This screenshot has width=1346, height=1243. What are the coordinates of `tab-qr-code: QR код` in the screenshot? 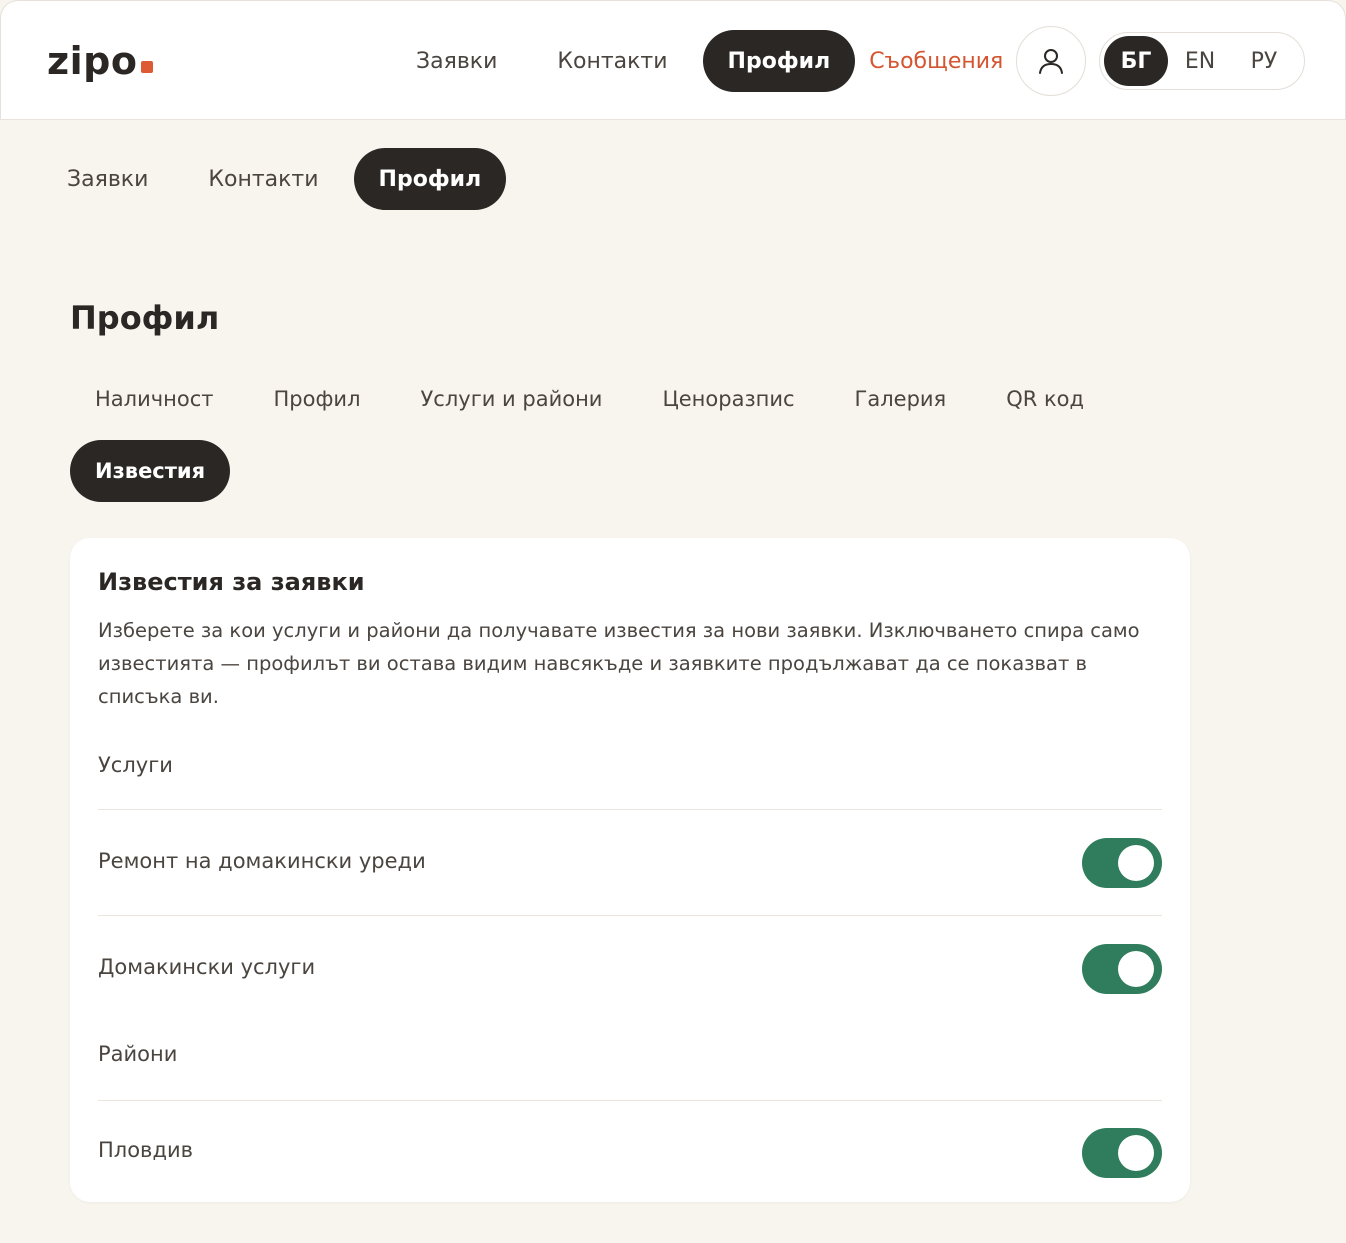 It's located at (1045, 399).